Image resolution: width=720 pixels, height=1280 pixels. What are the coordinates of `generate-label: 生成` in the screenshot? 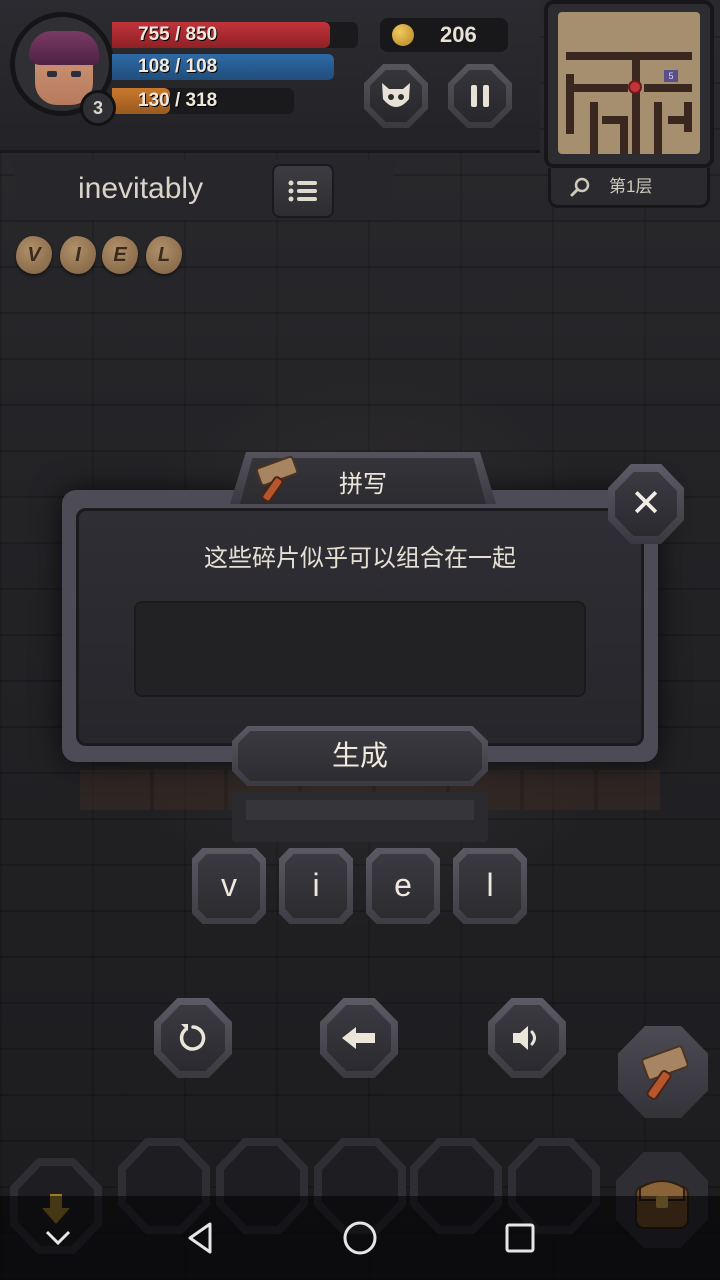 It's located at (360, 756).